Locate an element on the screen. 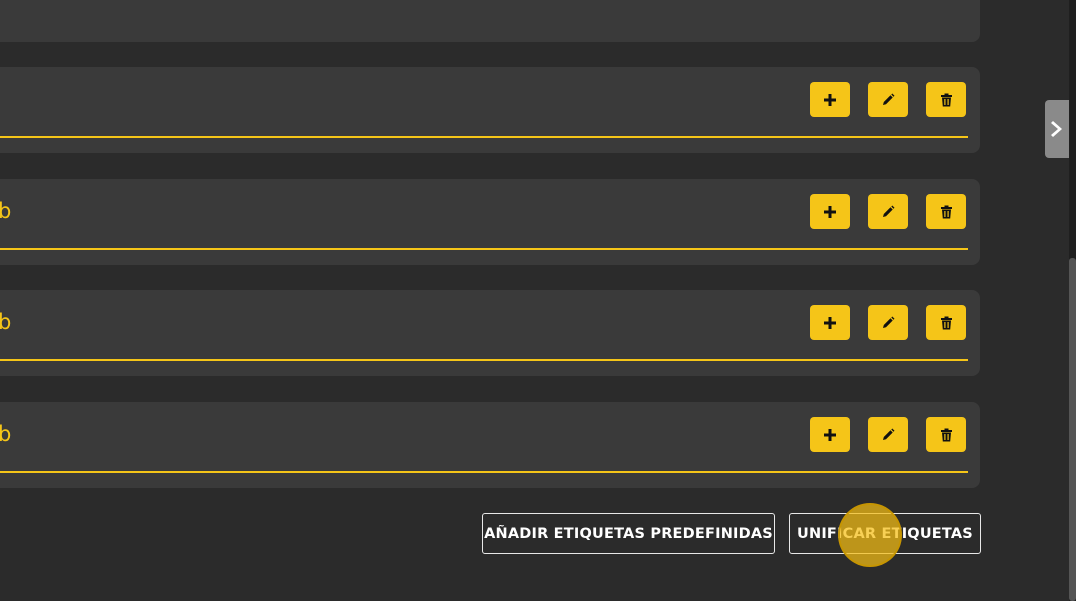 The image size is (1076, 601). click-indicator is located at coordinates (870, 535).